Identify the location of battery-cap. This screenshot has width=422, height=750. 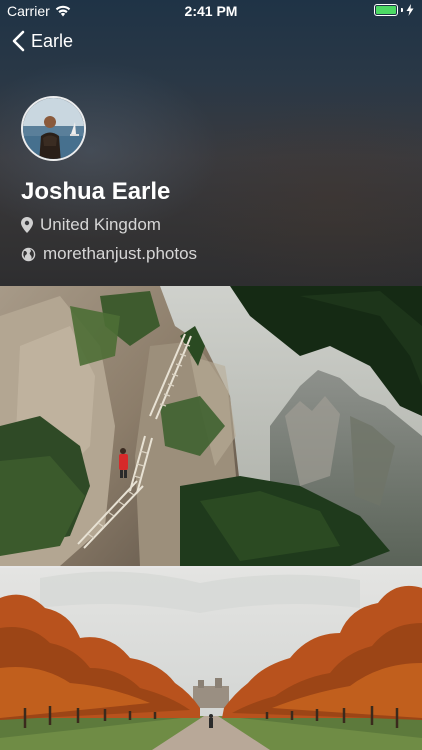
(402, 10).